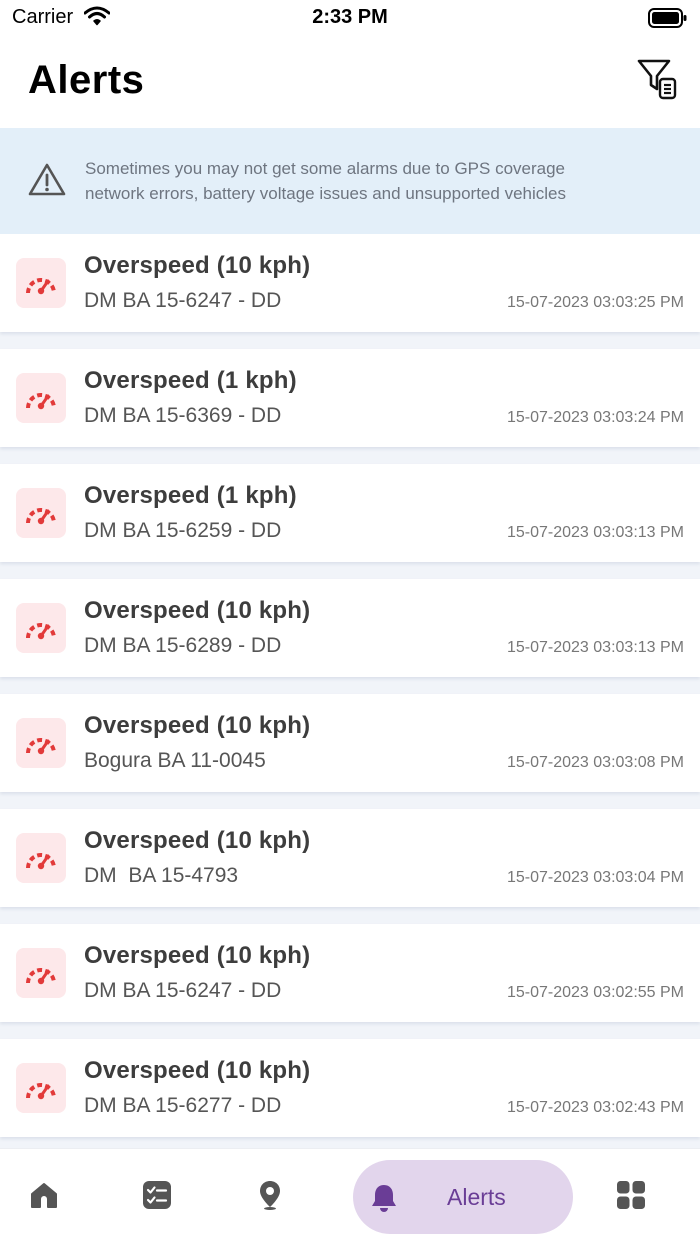  What do you see at coordinates (595, 417) in the screenshot?
I see `alert-time: 15-07-2023 03:03:24 PM` at bounding box center [595, 417].